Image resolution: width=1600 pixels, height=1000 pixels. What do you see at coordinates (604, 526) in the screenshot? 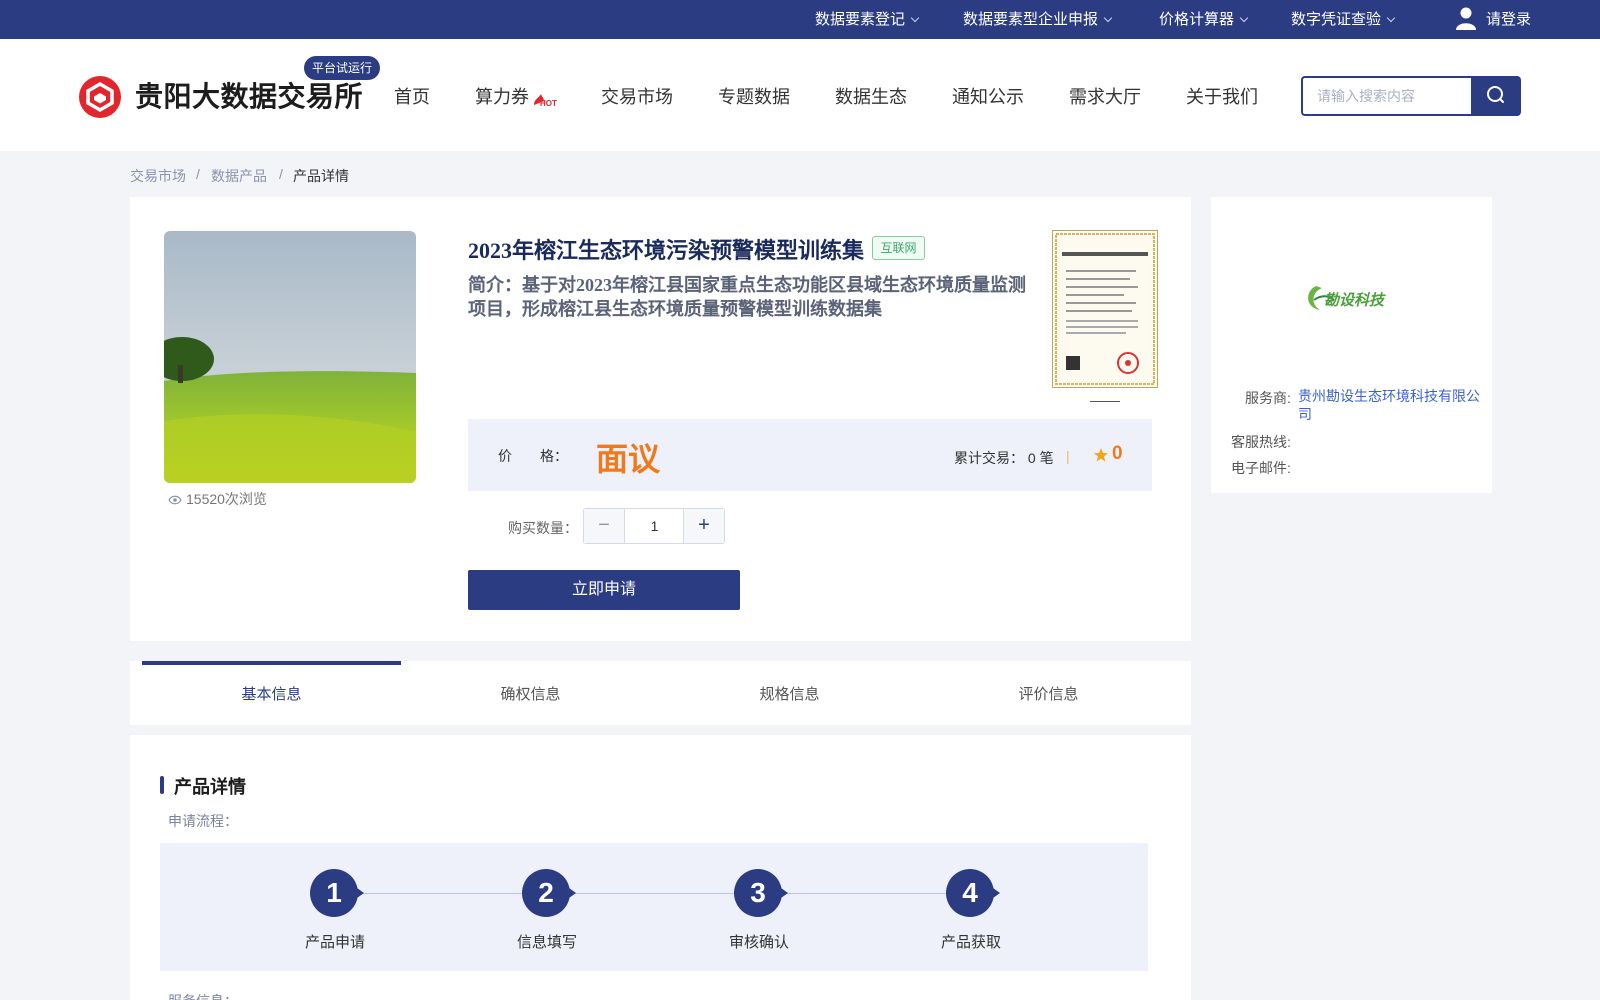
I see `quantity-decrease-button: −` at bounding box center [604, 526].